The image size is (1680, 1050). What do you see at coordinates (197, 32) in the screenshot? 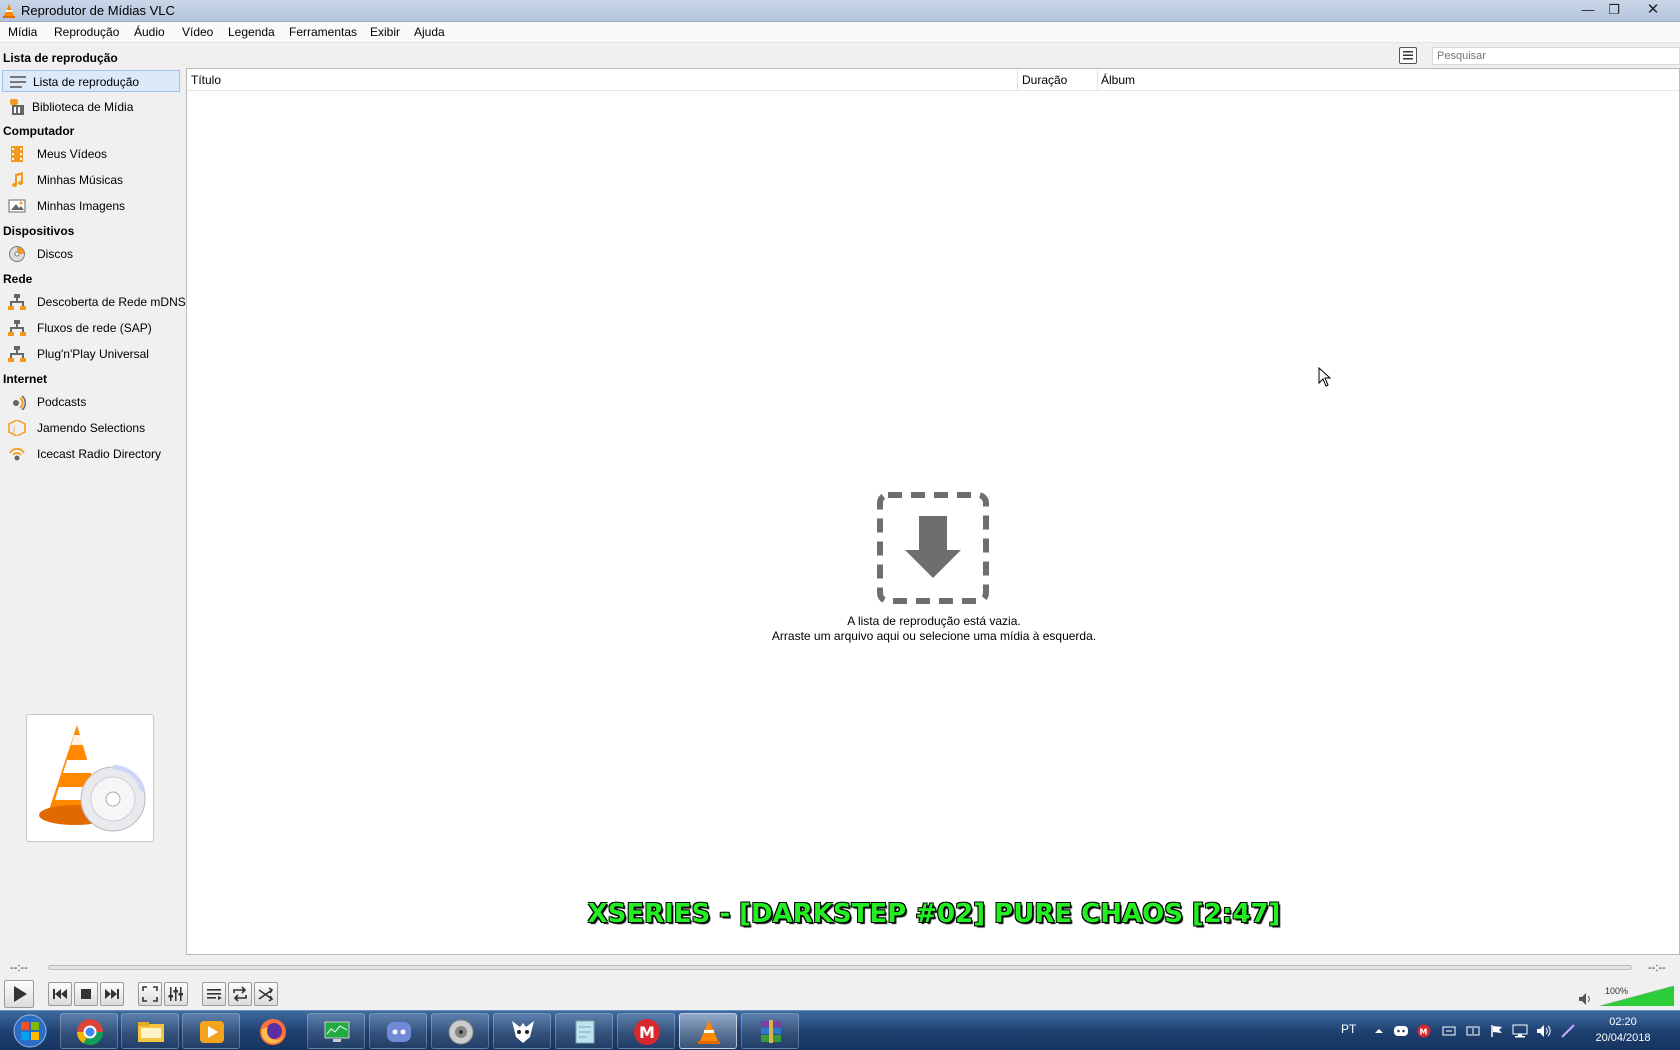
I see `menu-video: Vídeo` at bounding box center [197, 32].